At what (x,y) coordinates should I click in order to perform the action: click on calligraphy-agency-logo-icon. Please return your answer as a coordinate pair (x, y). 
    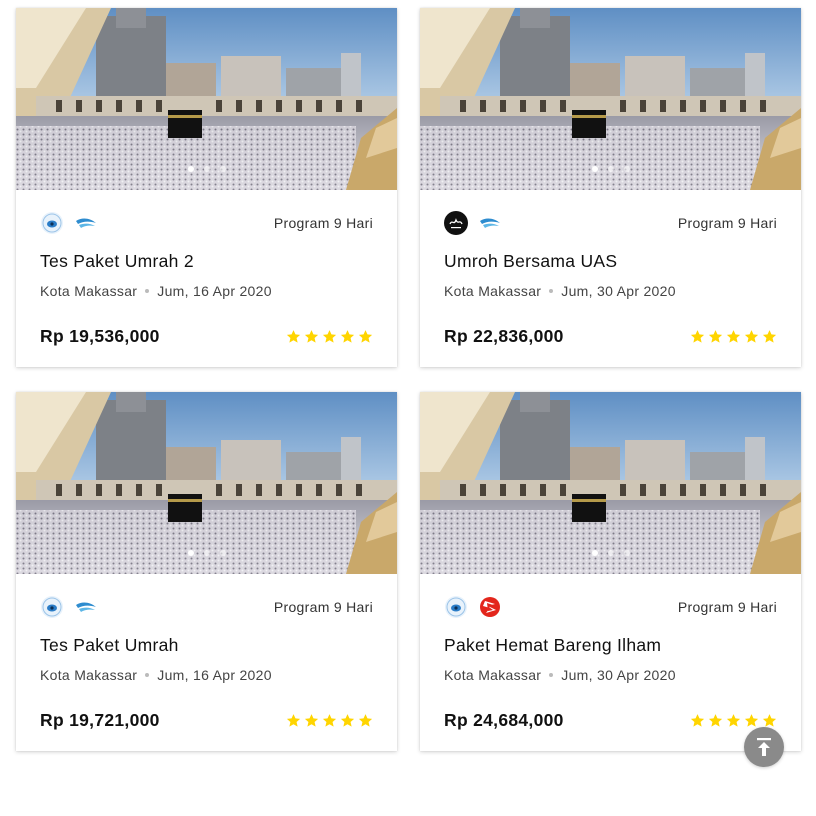
    Looking at the image, I should click on (456, 223).